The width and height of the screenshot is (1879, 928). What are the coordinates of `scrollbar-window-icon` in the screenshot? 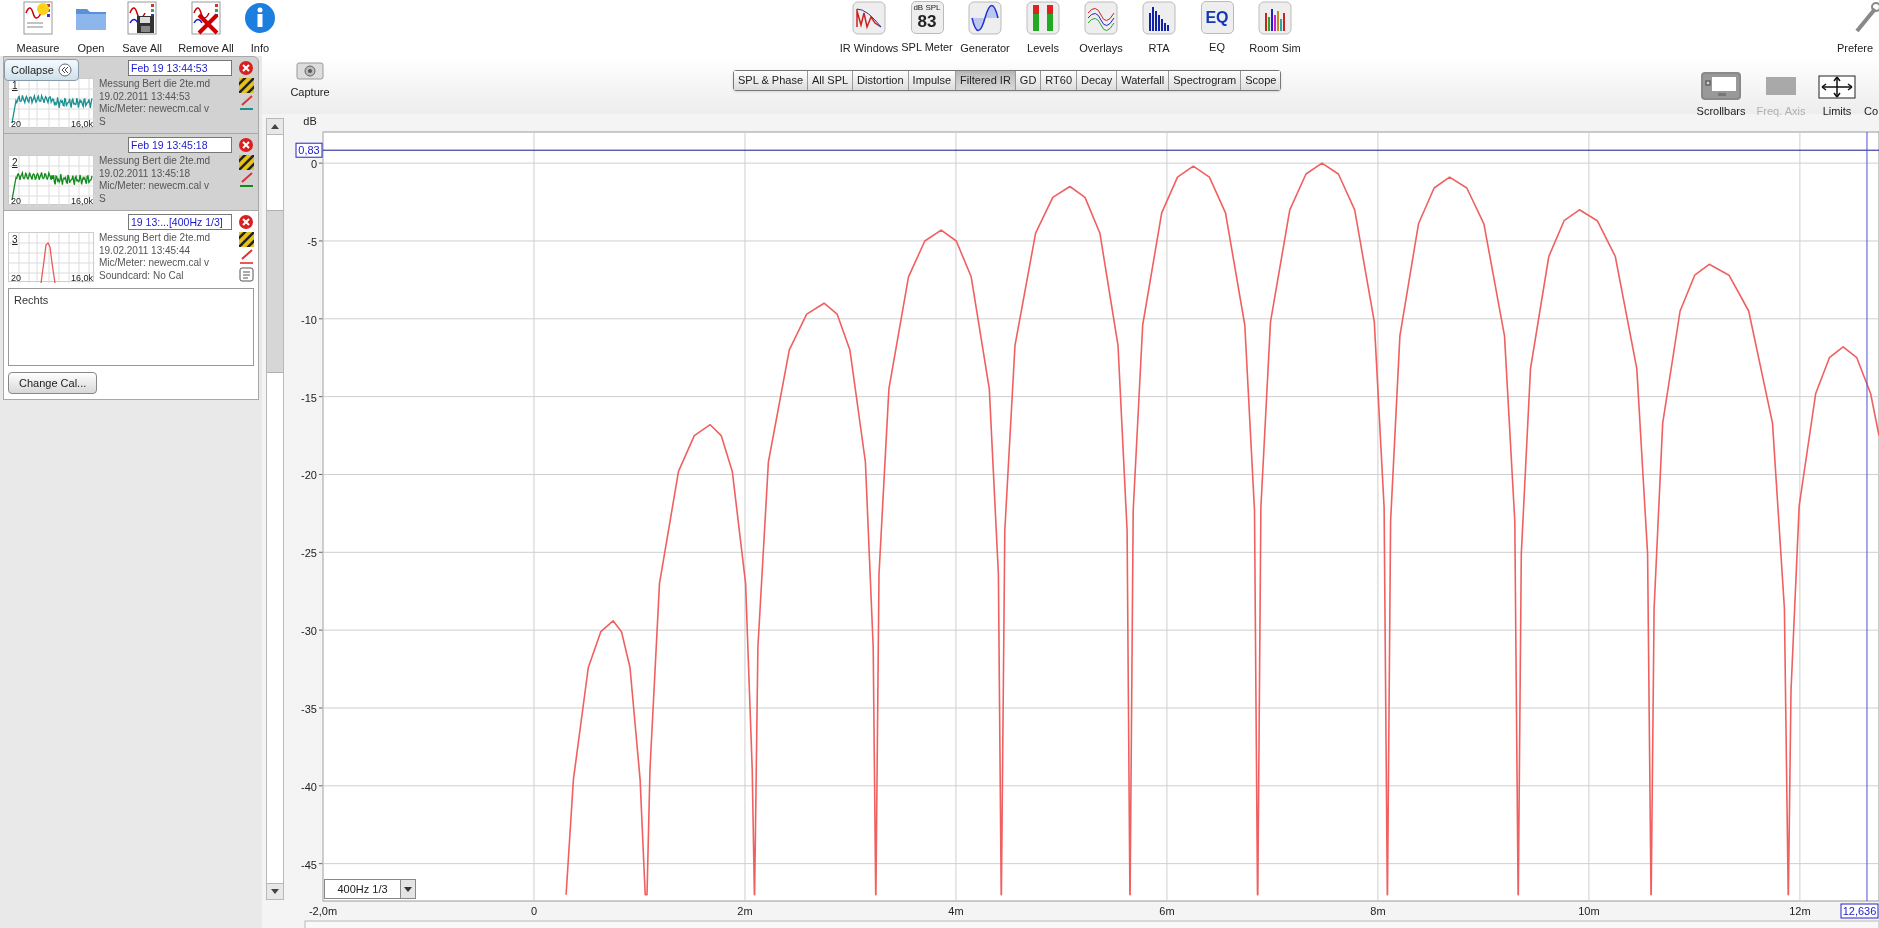 It's located at (1721, 86).